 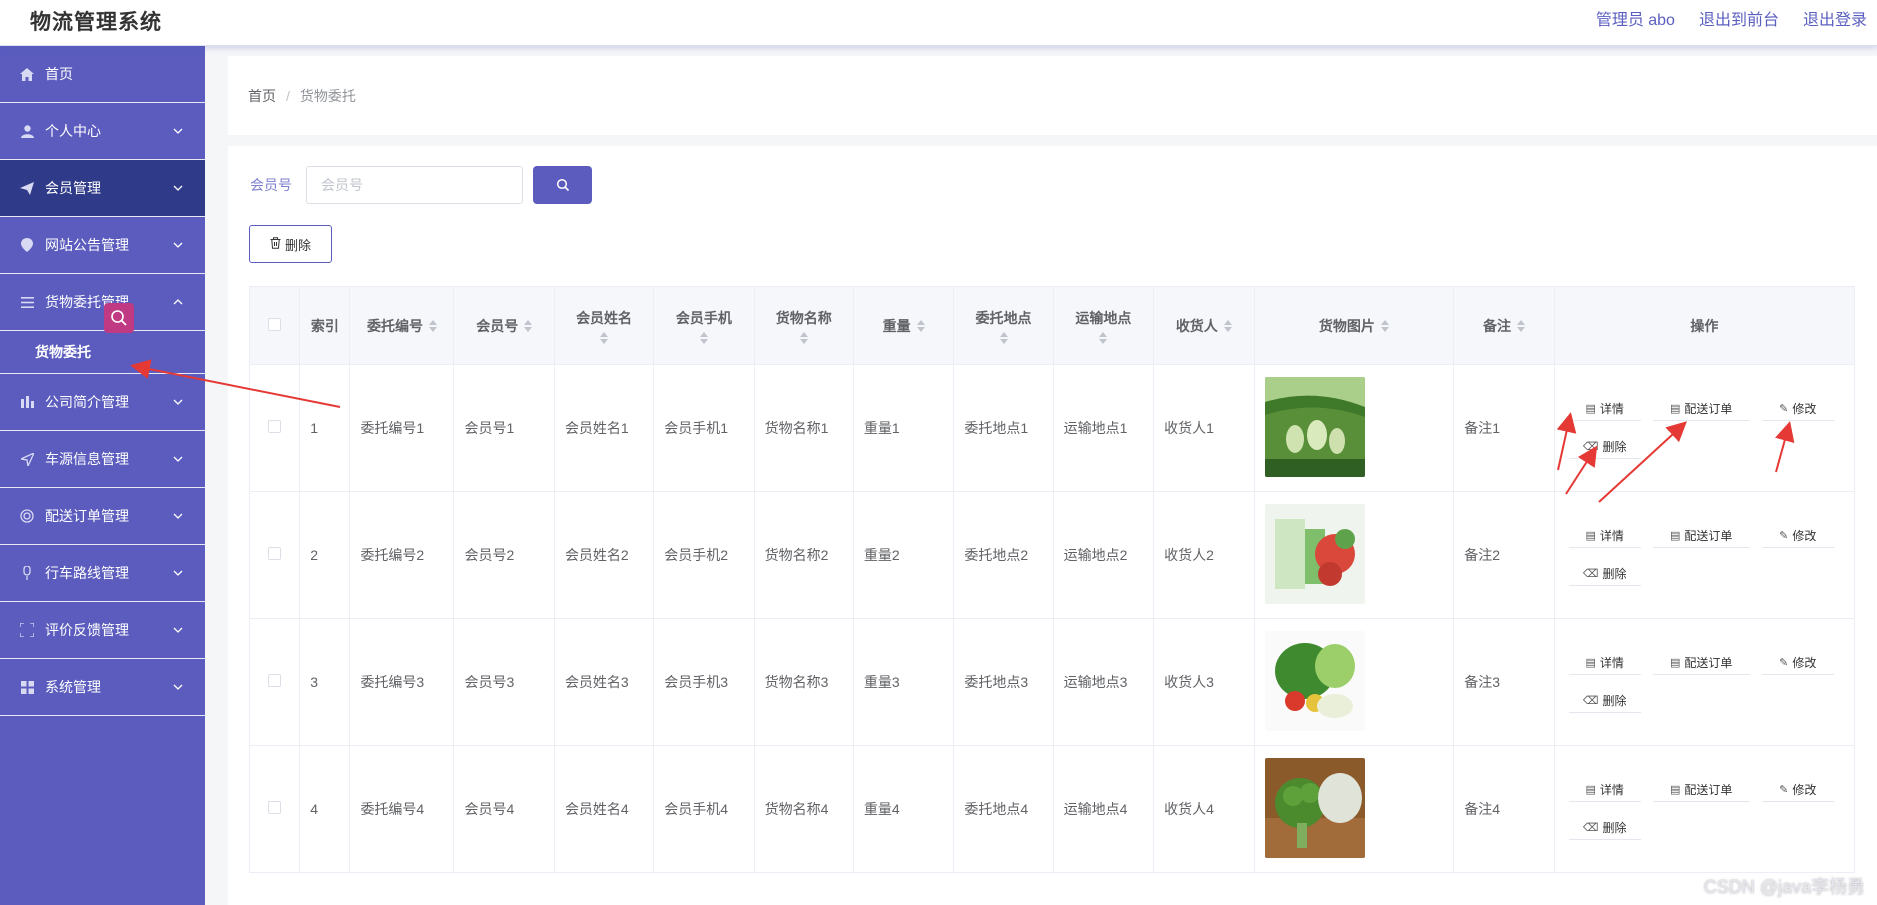 I want to click on sidebar-item-vehicles: 车源信息管理, so click(x=102, y=459).